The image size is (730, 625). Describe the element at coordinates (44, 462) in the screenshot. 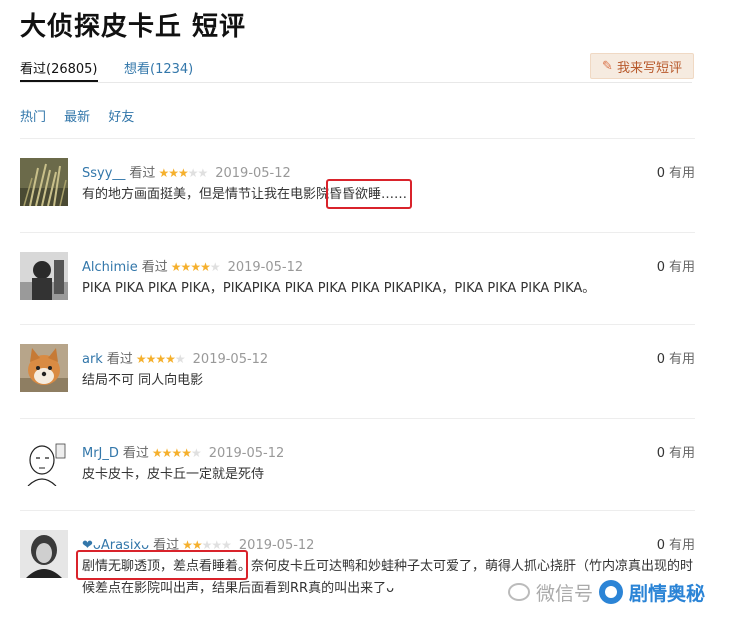

I see `saitama-sketch-avatar` at that location.